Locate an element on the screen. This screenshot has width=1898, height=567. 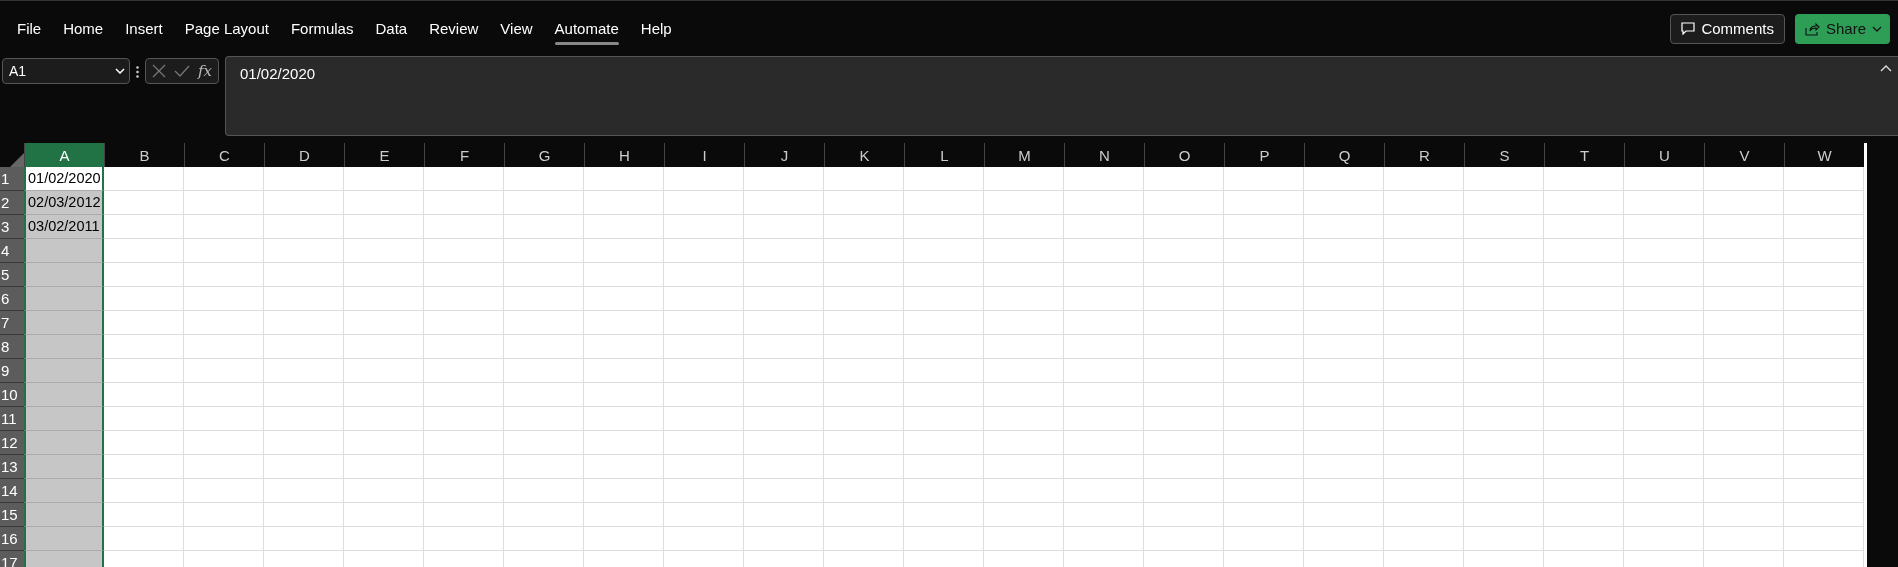
speech-bubble-icon is located at coordinates (1688, 28).